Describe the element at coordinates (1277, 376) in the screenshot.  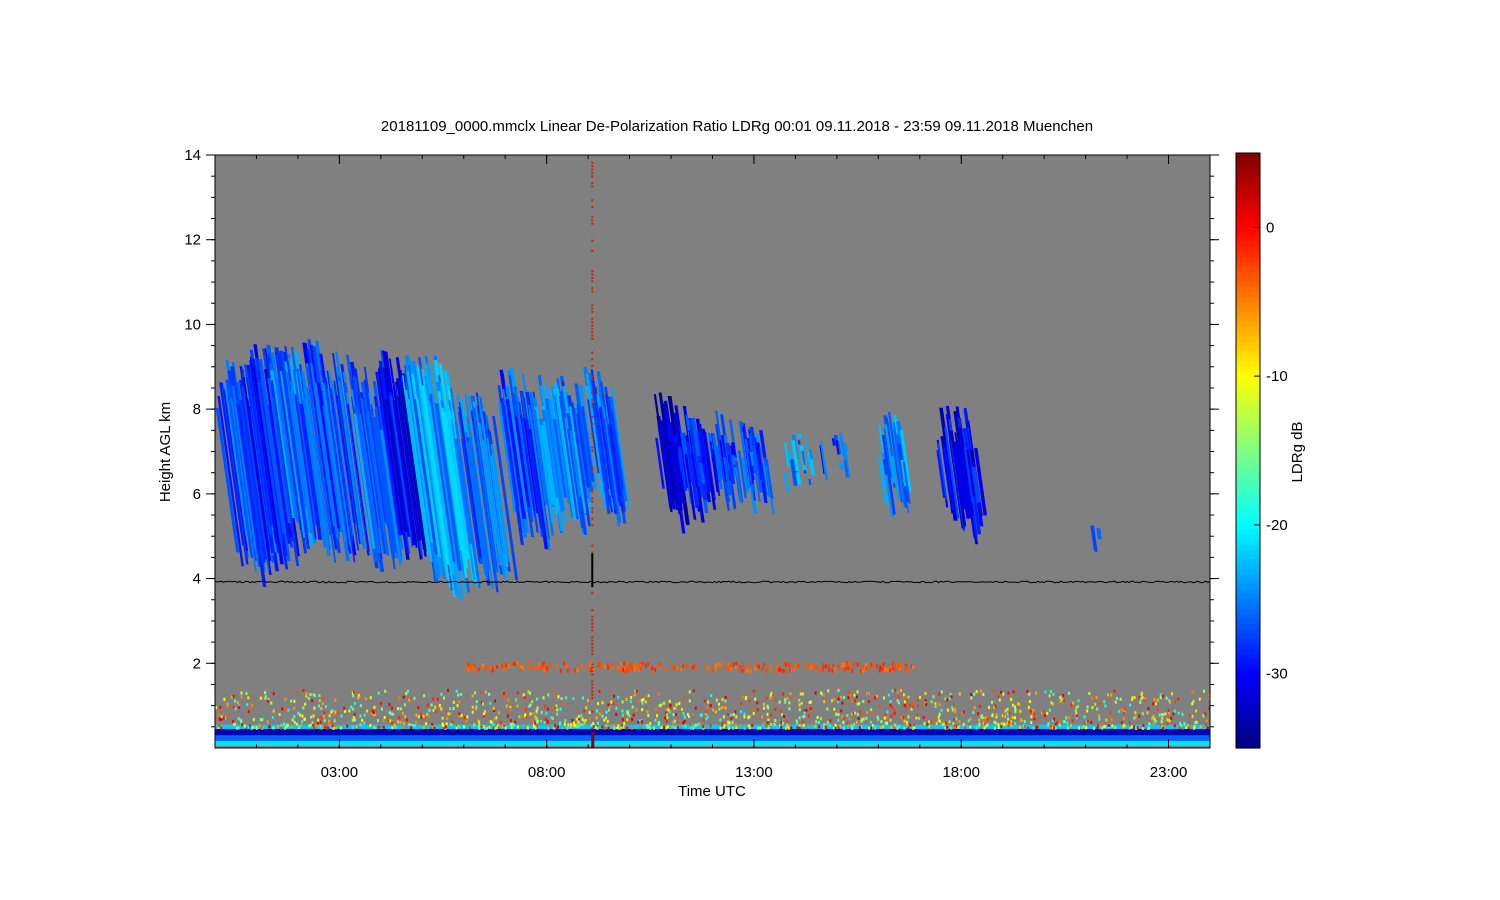
I see `colorbar-tick-label: -10` at that location.